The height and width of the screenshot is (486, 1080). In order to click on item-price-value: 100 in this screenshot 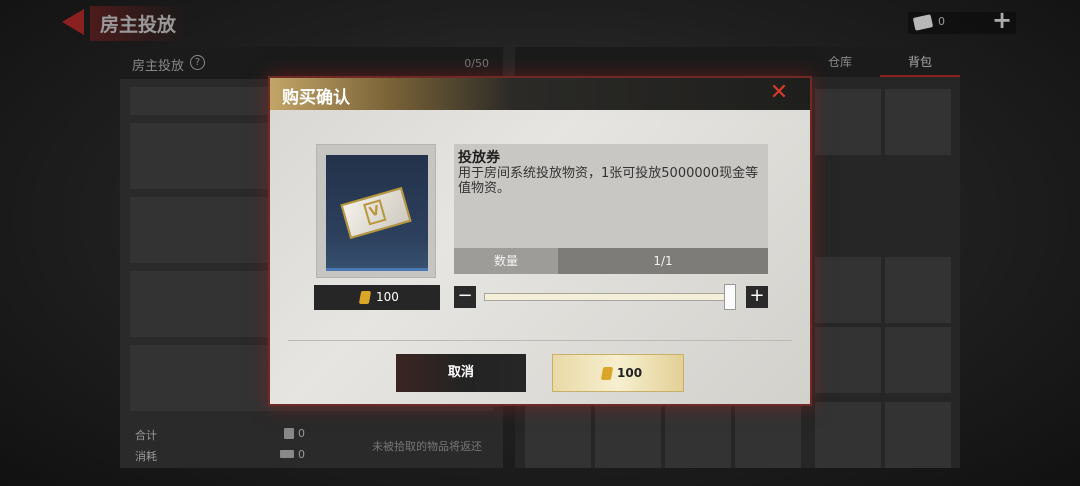, I will do `click(387, 297)`.